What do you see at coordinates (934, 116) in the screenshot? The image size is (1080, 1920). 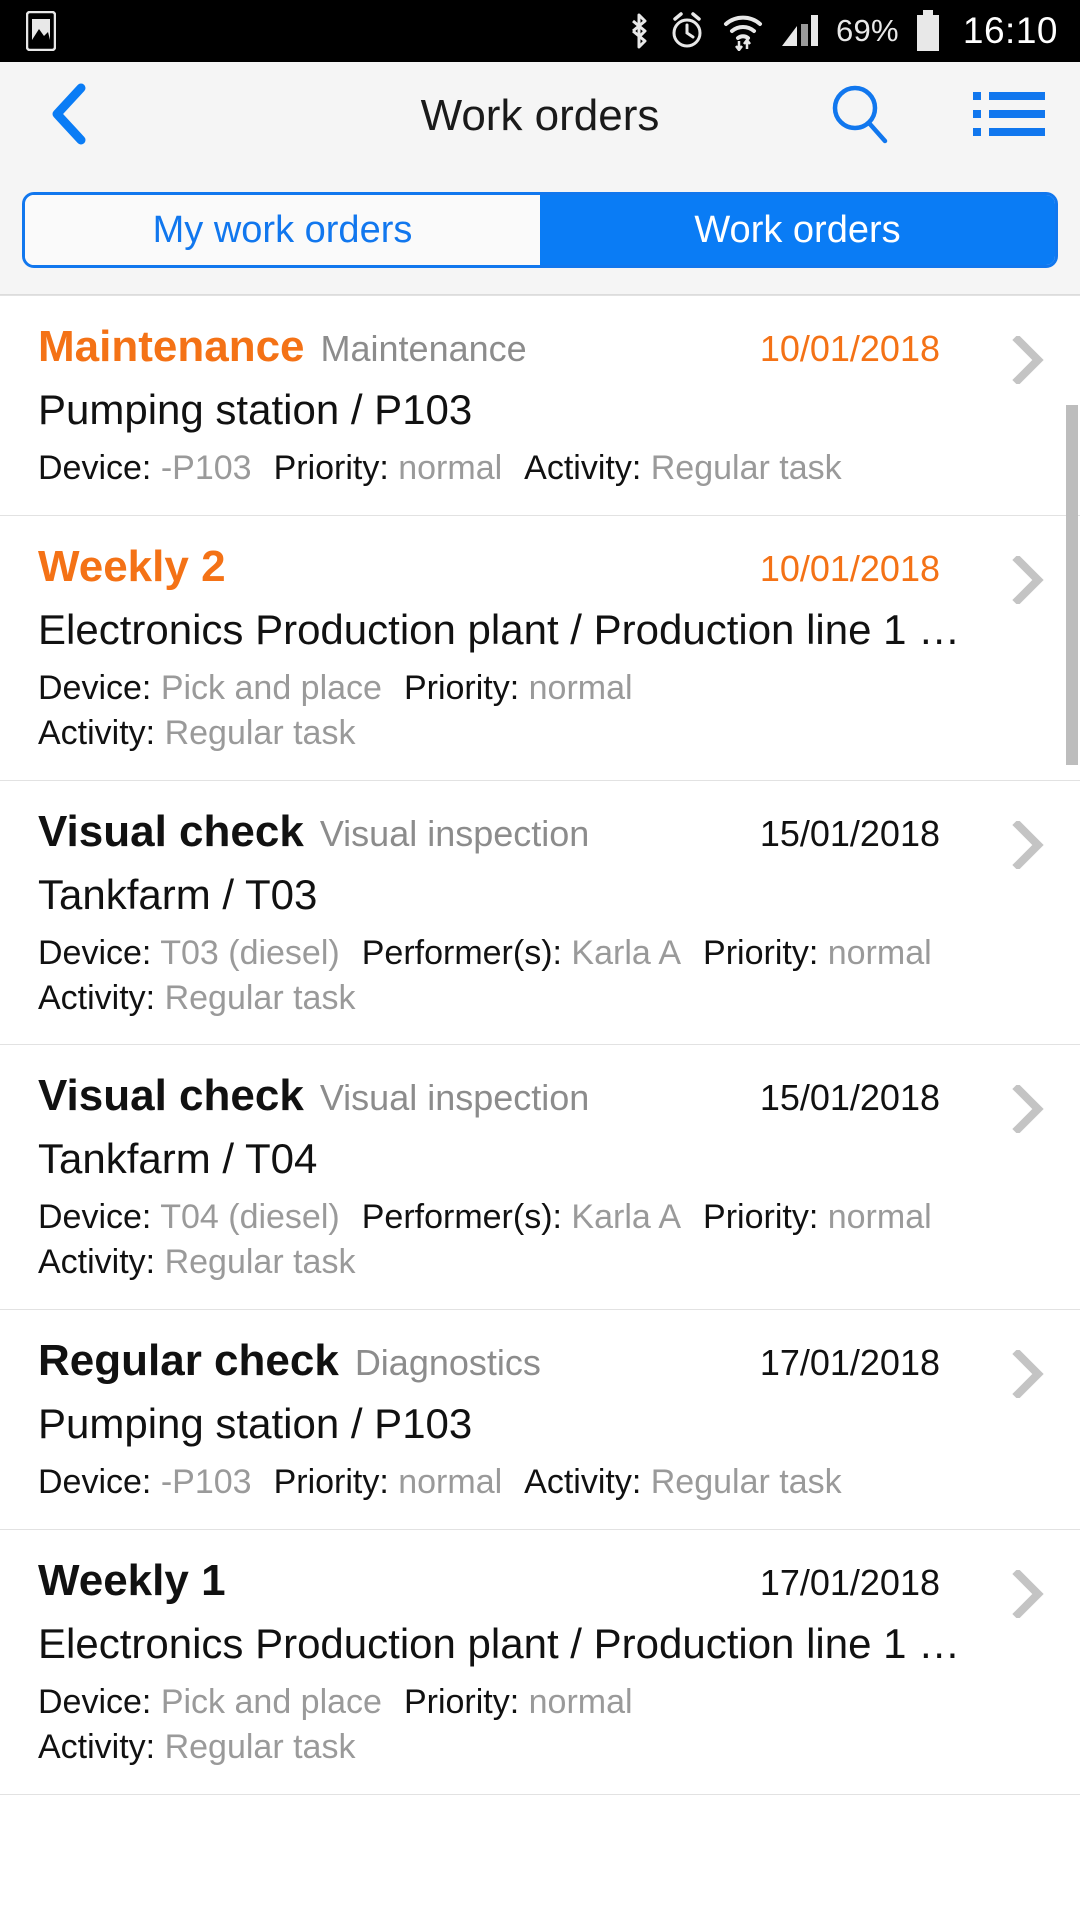 I see `header-actions` at bounding box center [934, 116].